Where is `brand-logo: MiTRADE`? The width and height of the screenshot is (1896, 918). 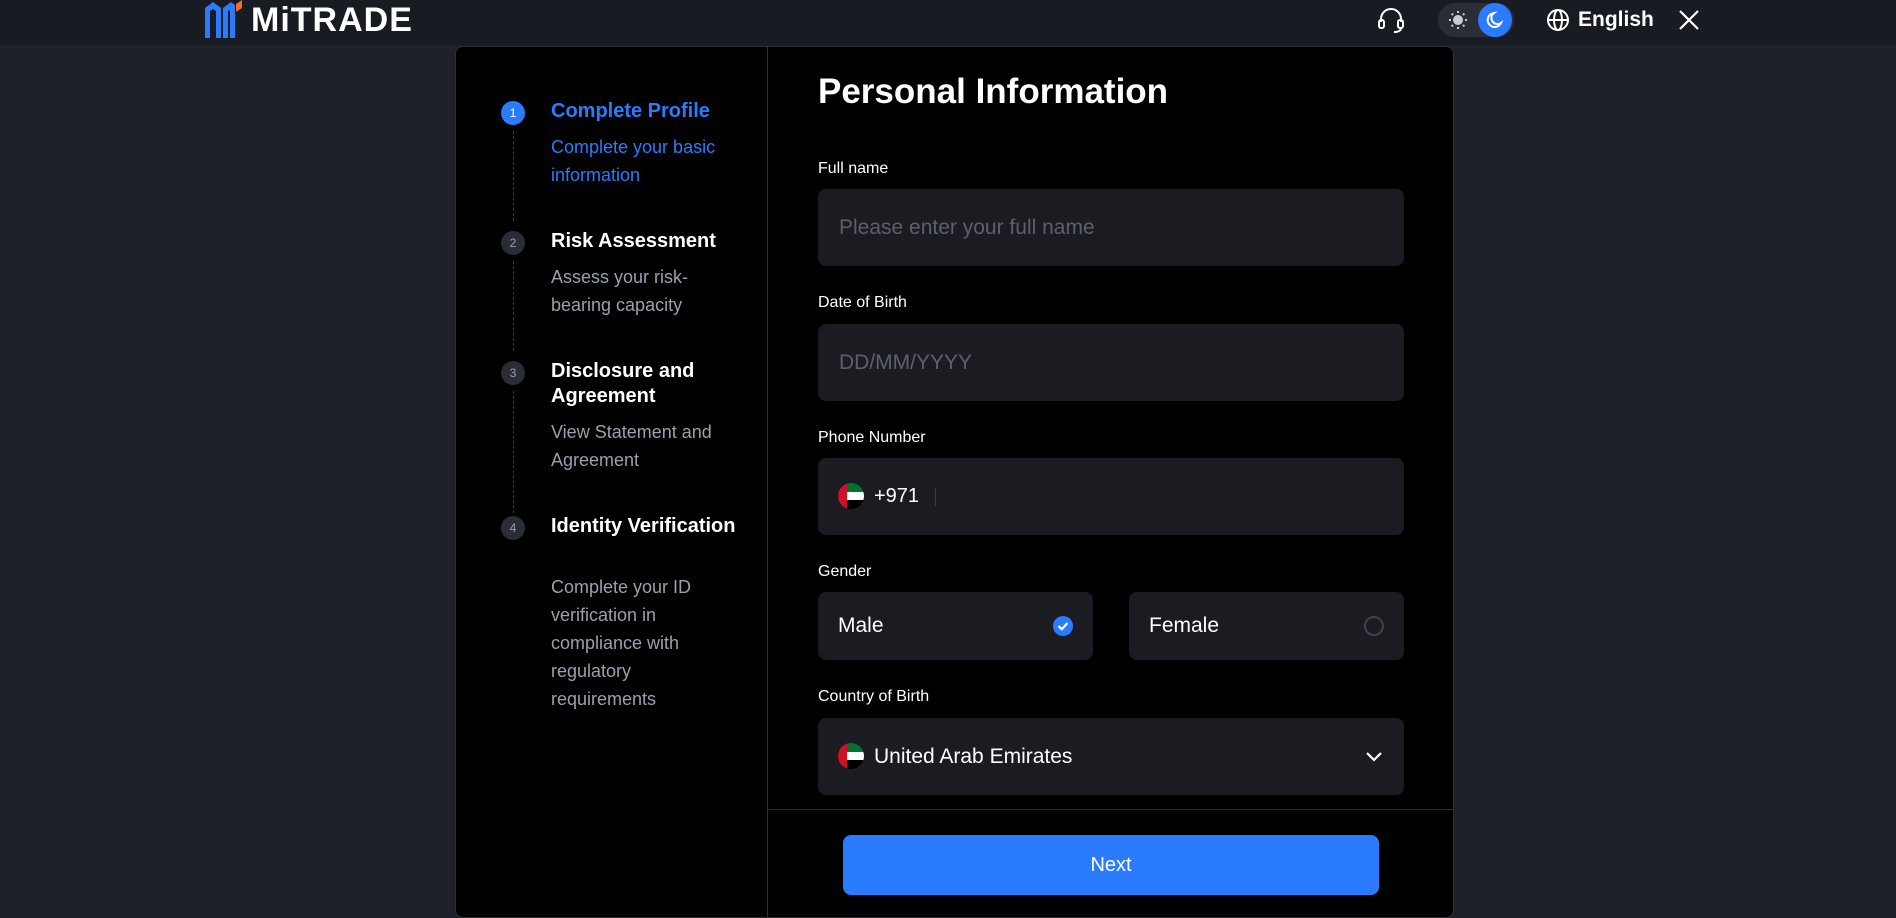
brand-logo: MiTRADE is located at coordinates (308, 20).